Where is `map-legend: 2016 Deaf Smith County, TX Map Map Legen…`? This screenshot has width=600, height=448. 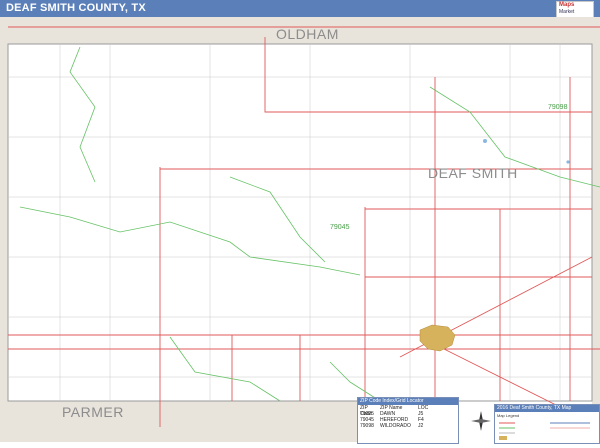 map-legend: 2016 Deaf Smith County, TX Map Map Legen… is located at coordinates (547, 424).